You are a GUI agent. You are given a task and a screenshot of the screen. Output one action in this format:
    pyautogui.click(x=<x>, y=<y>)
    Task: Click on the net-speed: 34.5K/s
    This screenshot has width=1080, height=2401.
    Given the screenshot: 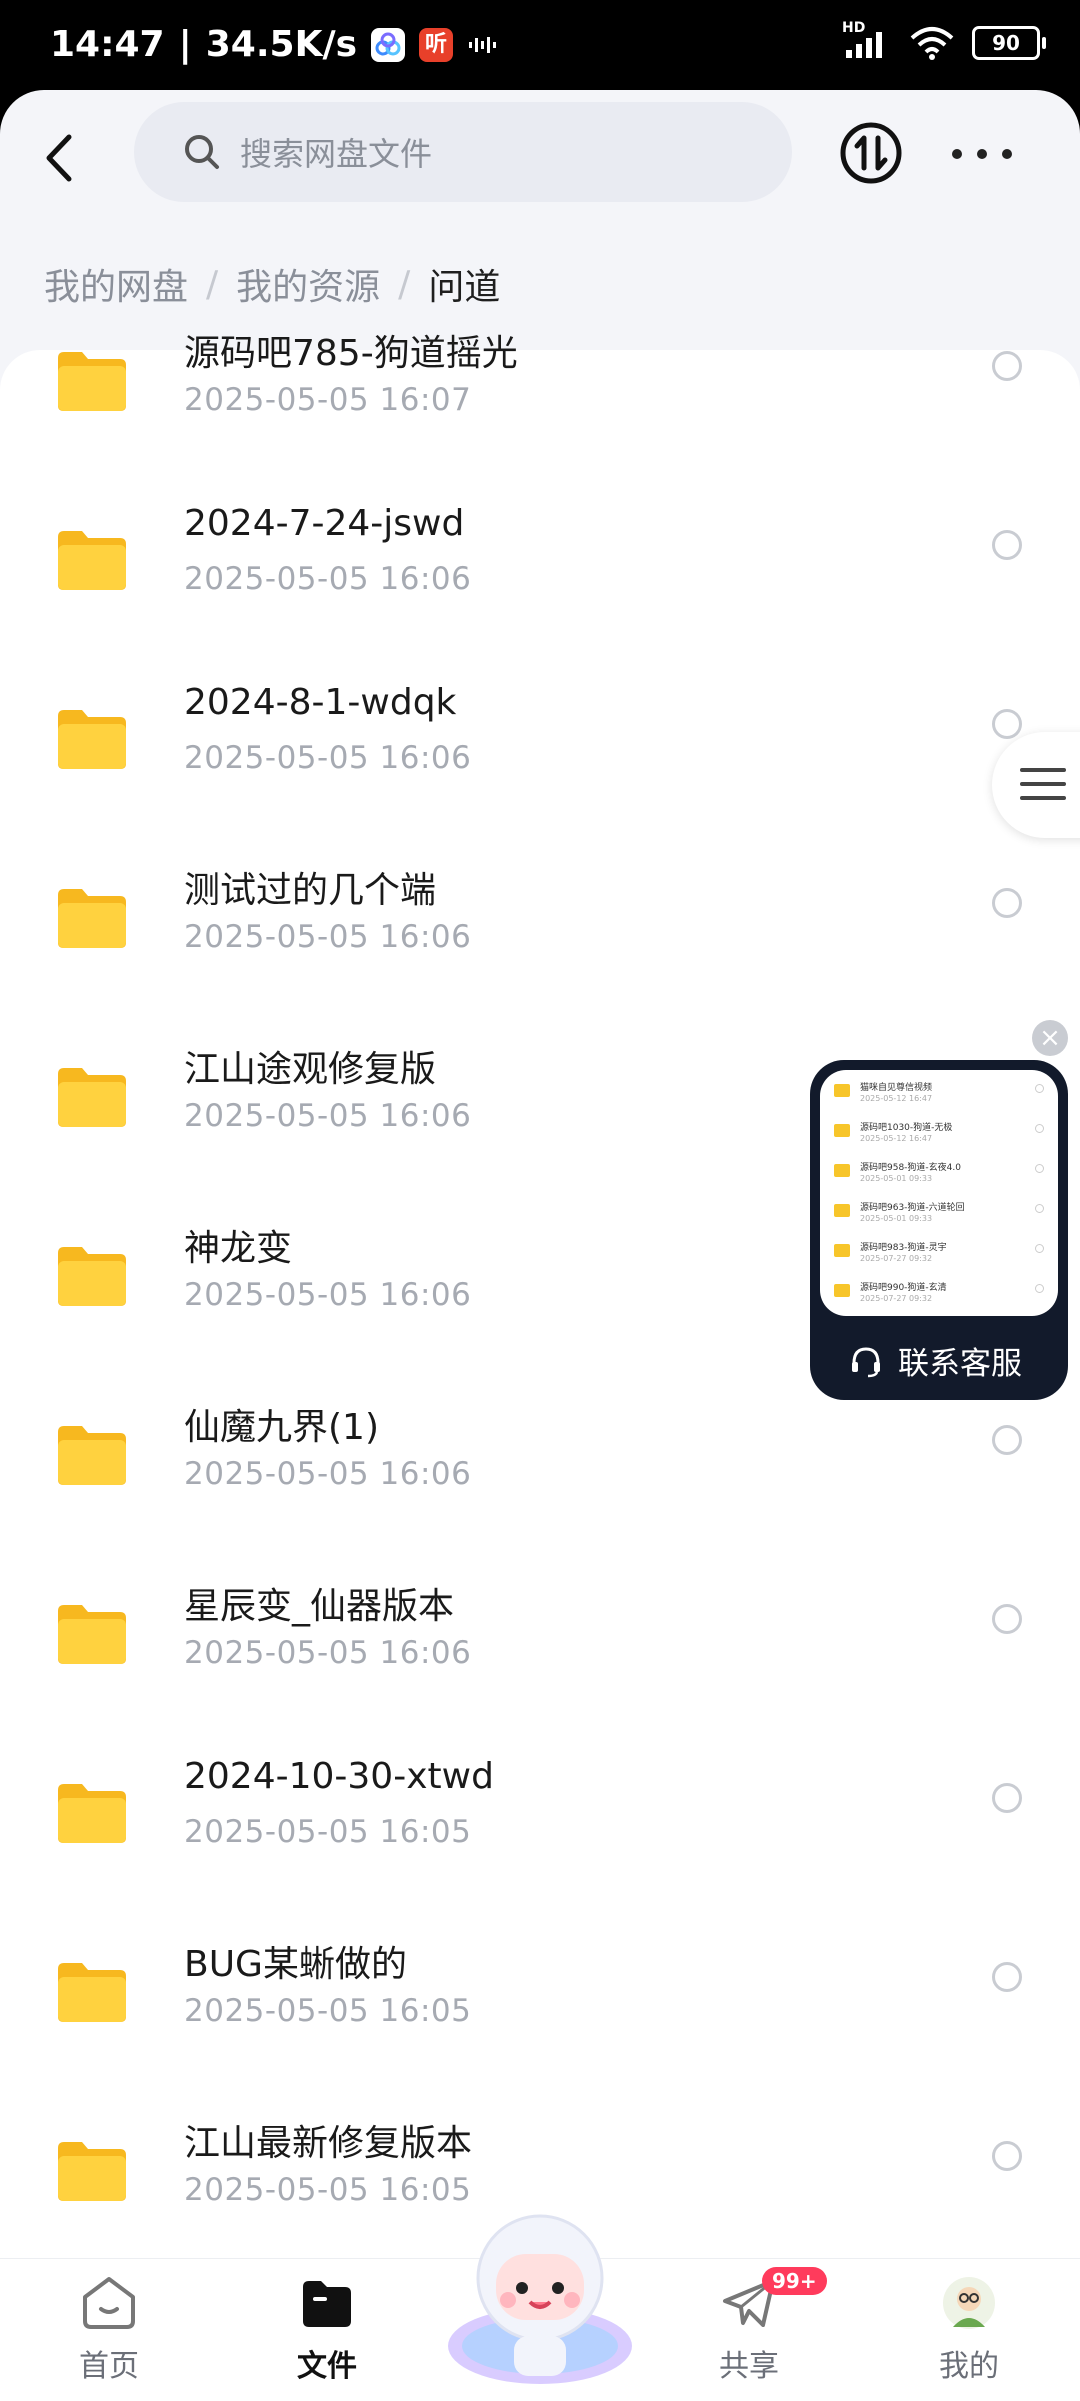 What is the action you would take?
    pyautogui.click(x=281, y=44)
    